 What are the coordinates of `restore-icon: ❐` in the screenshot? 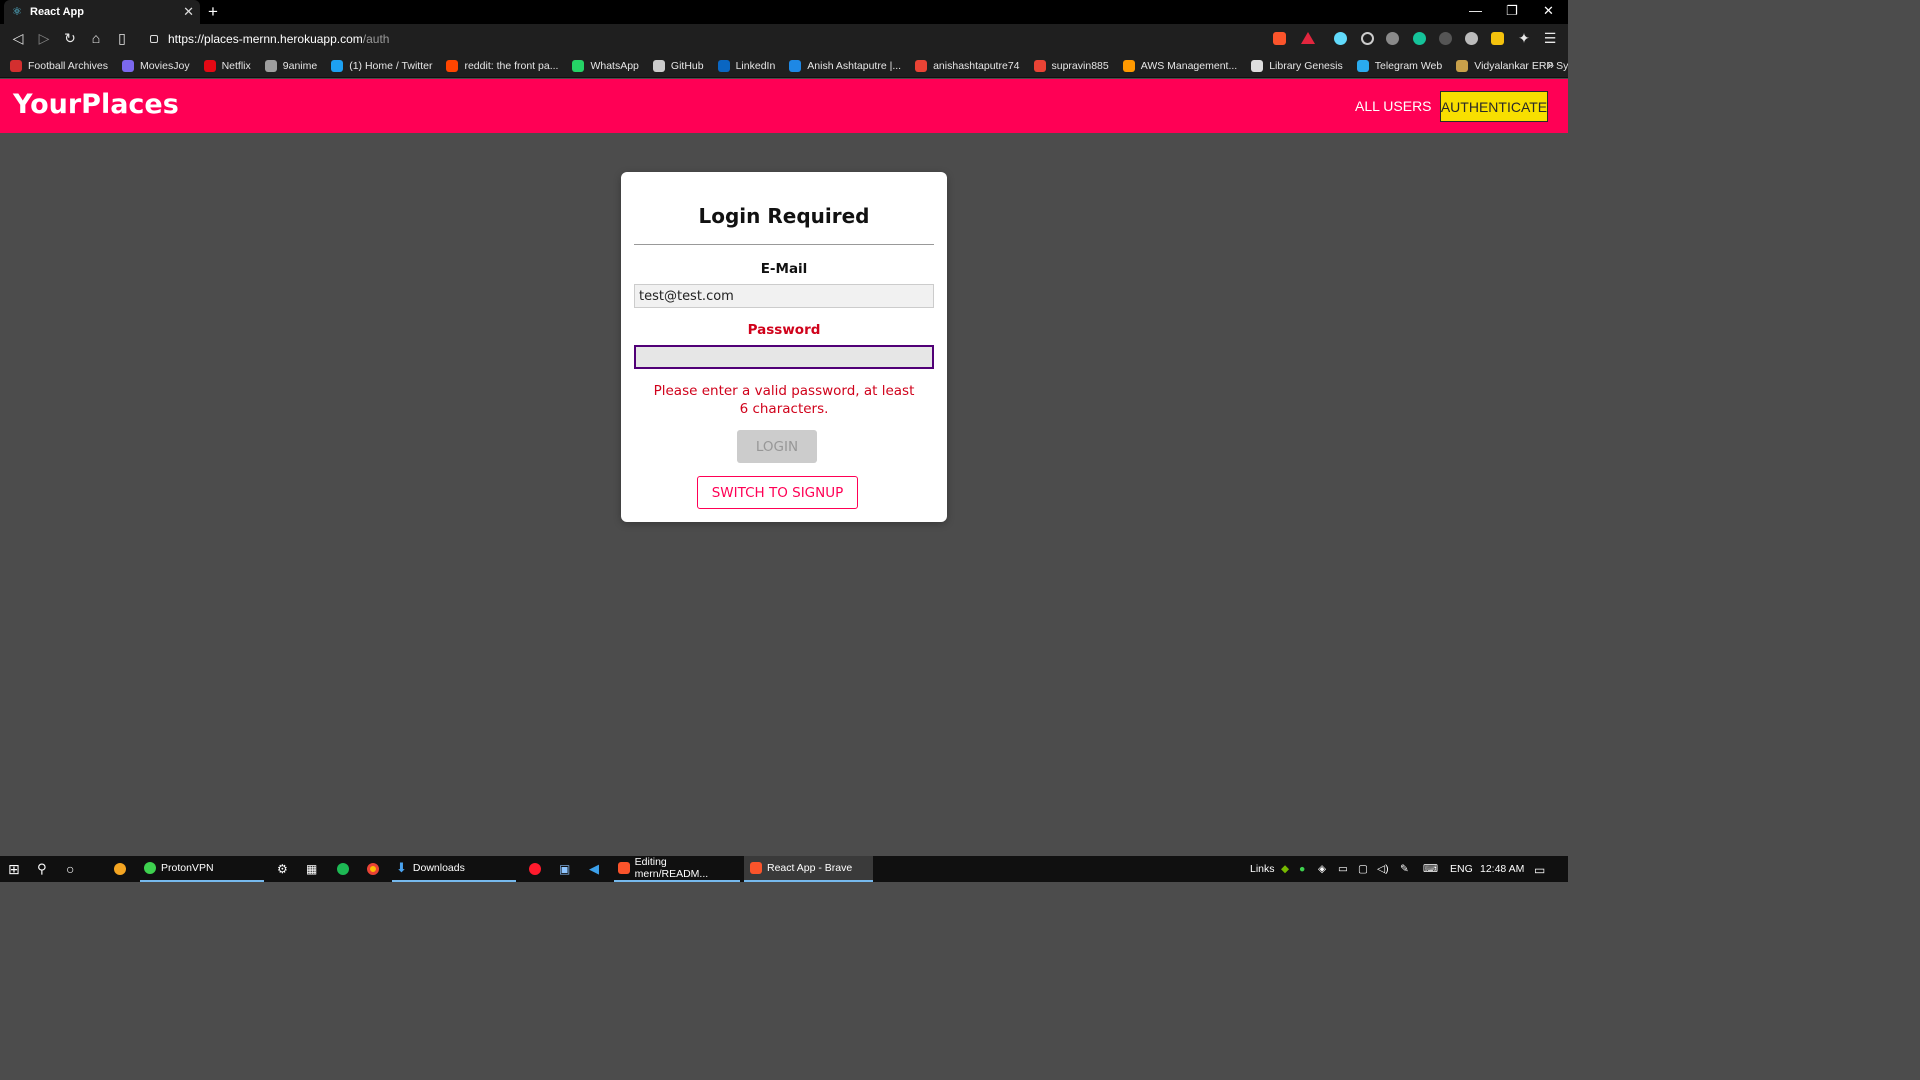 It's located at (1512, 11).